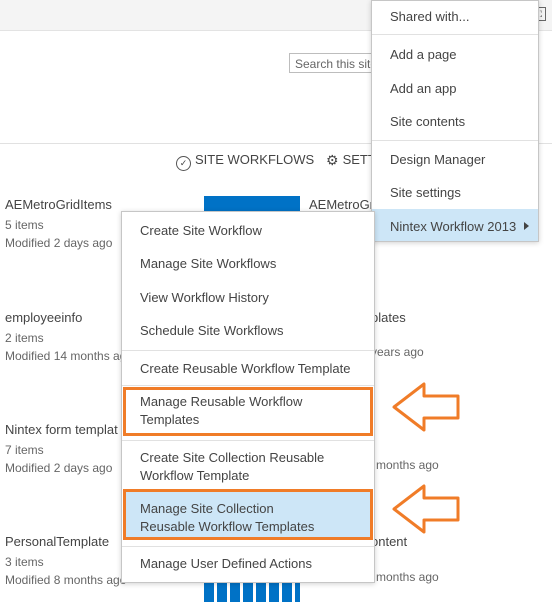 This screenshot has width=552, height=602. What do you see at coordinates (212, 331) in the screenshot?
I see `submenu-item-schedule-site-workflows: Schedule Site Workflows` at bounding box center [212, 331].